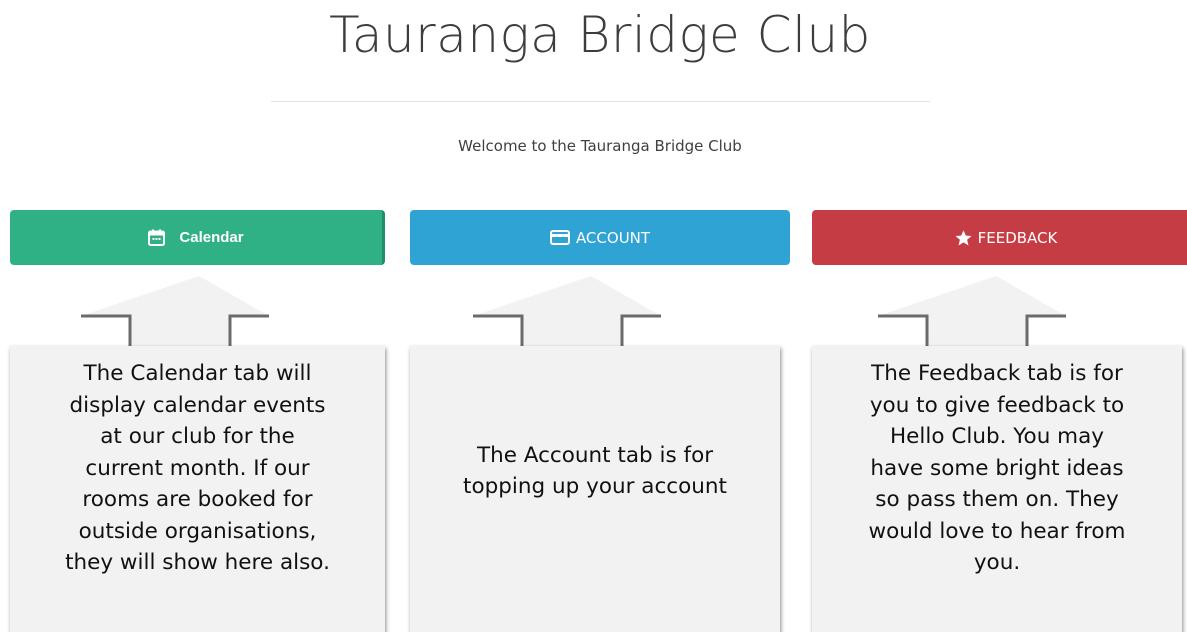 The width and height of the screenshot is (1187, 632). What do you see at coordinates (613, 237) in the screenshot?
I see `account-button-label: ACCOUNT` at bounding box center [613, 237].